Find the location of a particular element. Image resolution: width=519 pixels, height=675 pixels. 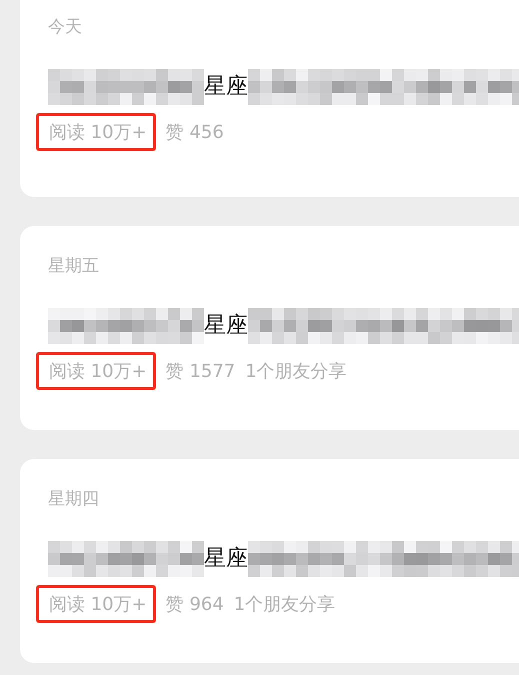

like-count: 赞 456 is located at coordinates (195, 132).